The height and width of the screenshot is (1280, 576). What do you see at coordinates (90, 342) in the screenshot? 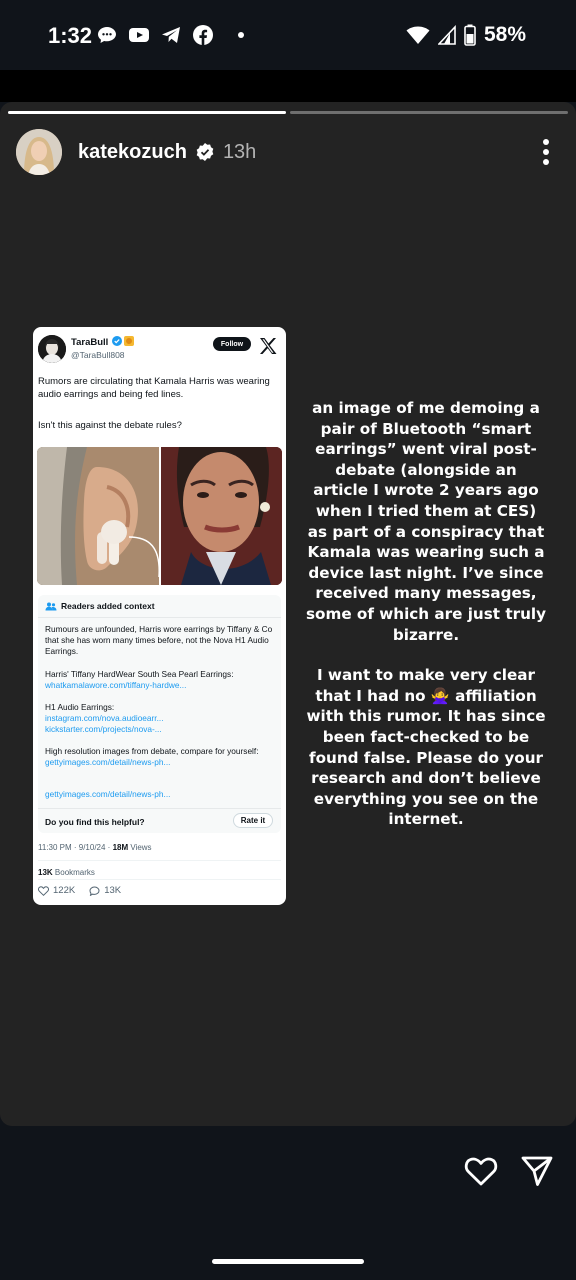
I see `tweet-author-name: TaraBull` at bounding box center [90, 342].